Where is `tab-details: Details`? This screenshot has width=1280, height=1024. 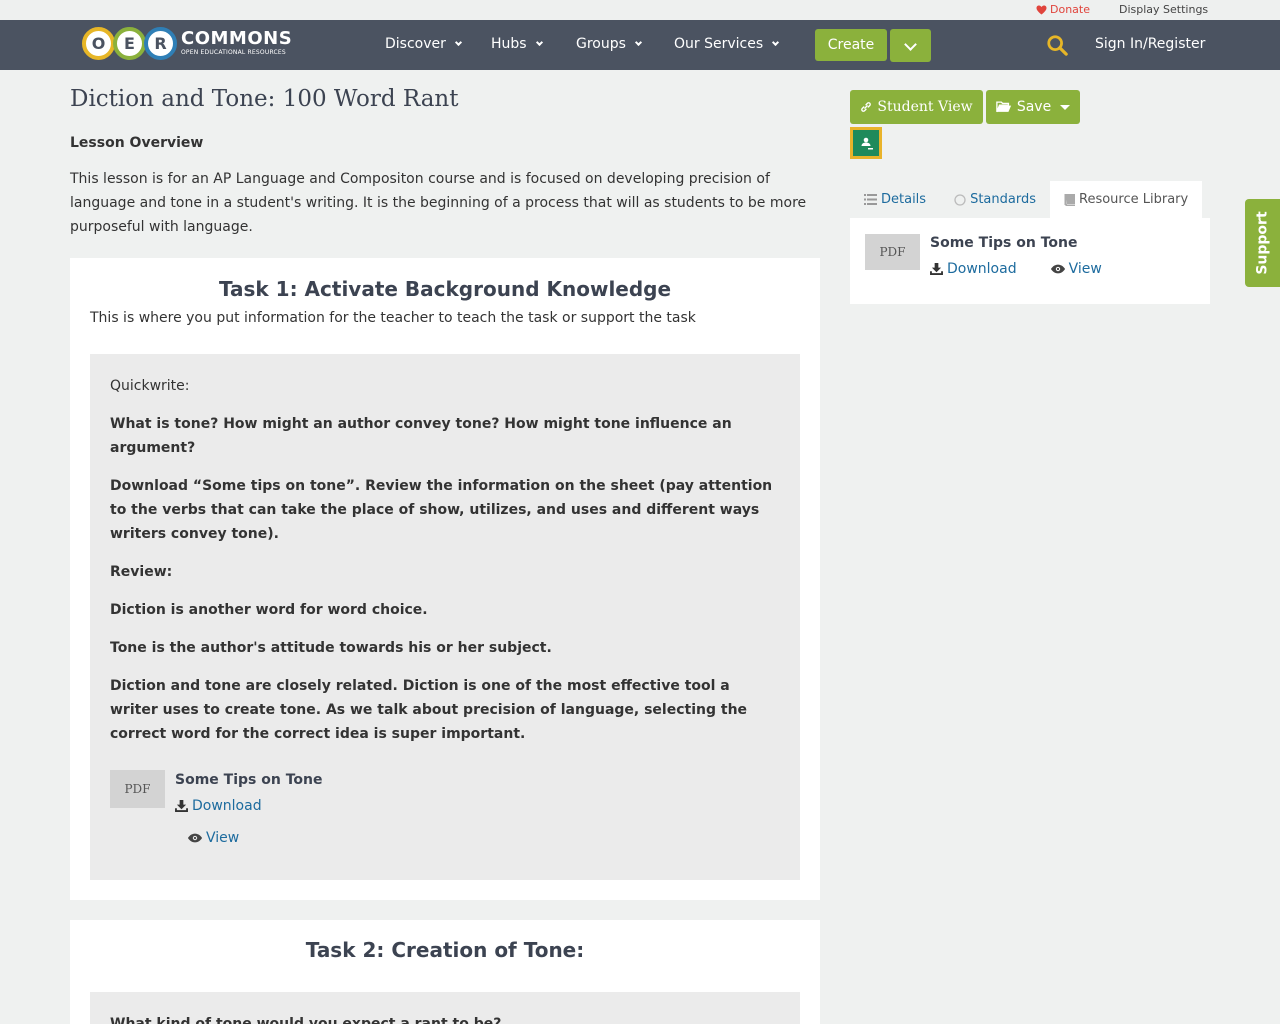
tab-details: Details is located at coordinates (895, 199).